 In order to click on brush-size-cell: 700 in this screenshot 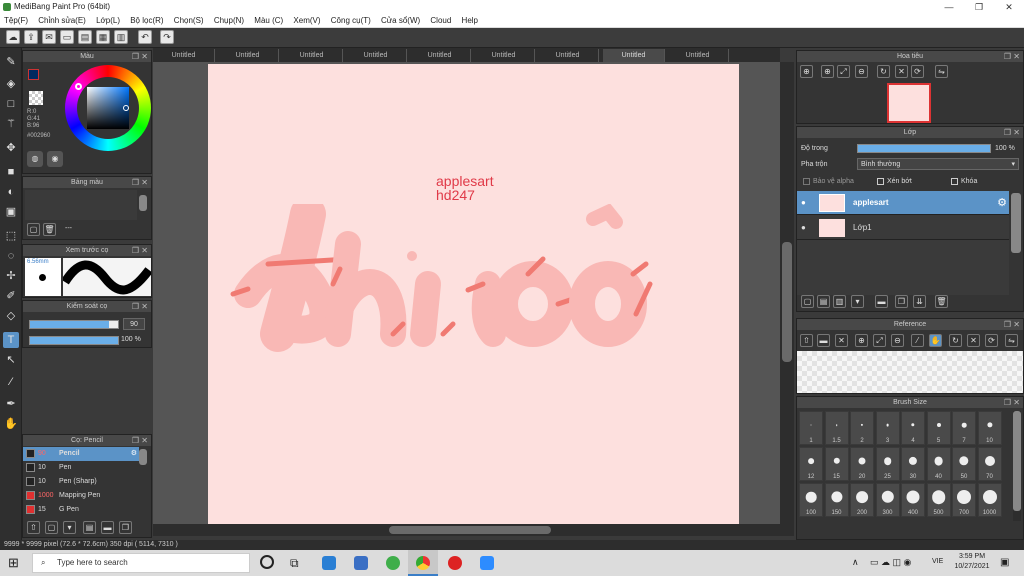, I will do `click(964, 500)`.